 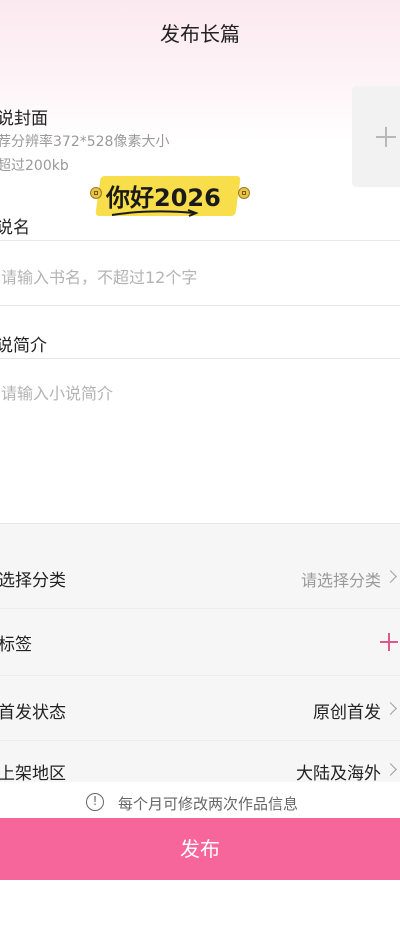 What do you see at coordinates (200, 642) in the screenshot?
I see `tags-row: 标签` at bounding box center [200, 642].